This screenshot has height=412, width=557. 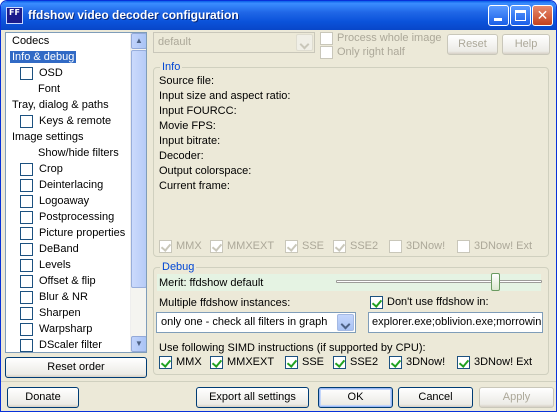 I want to click on tree-item: DeBand, so click(x=69, y=250).